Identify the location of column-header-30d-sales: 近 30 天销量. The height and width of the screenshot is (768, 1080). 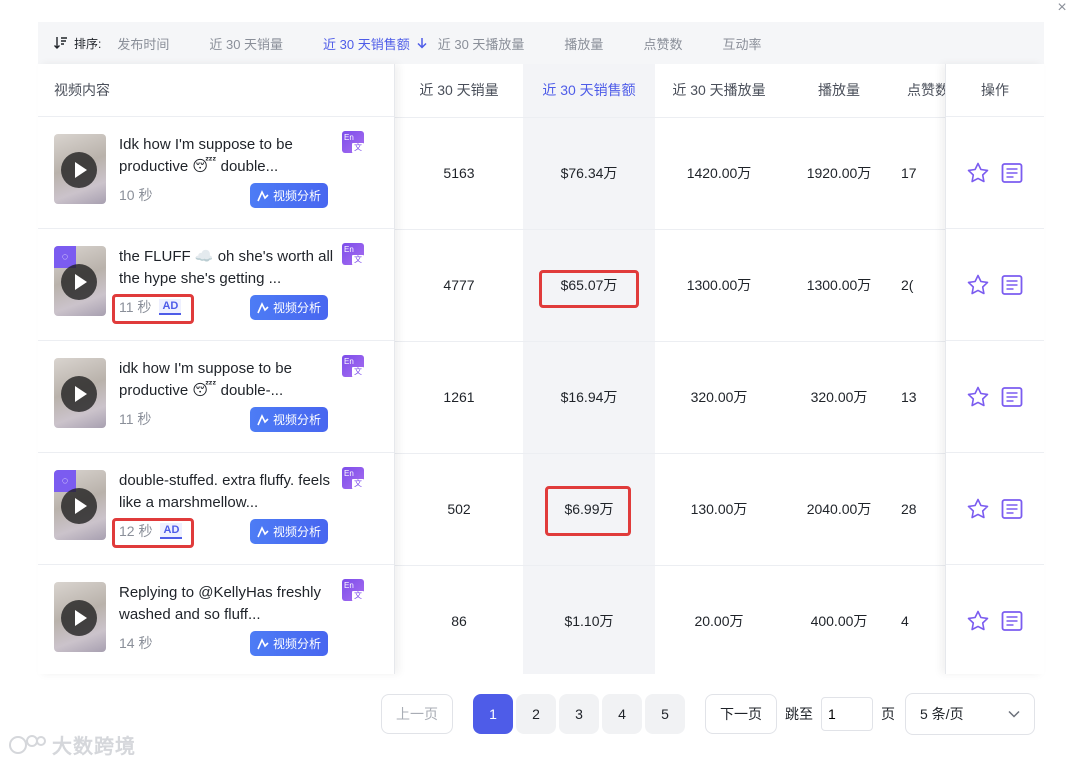
(459, 91).